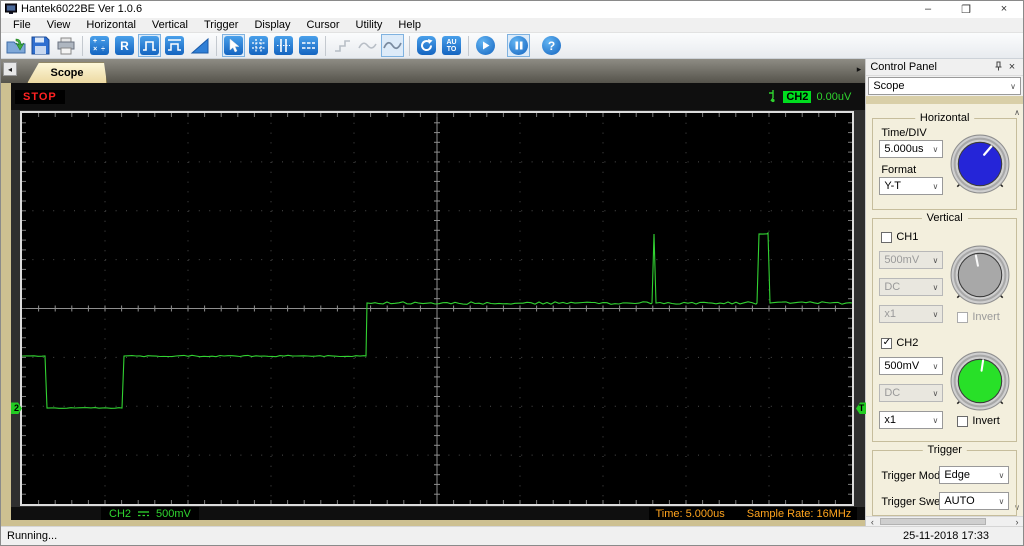  What do you see at coordinates (772, 96) in the screenshot?
I see `probe-icon` at bounding box center [772, 96].